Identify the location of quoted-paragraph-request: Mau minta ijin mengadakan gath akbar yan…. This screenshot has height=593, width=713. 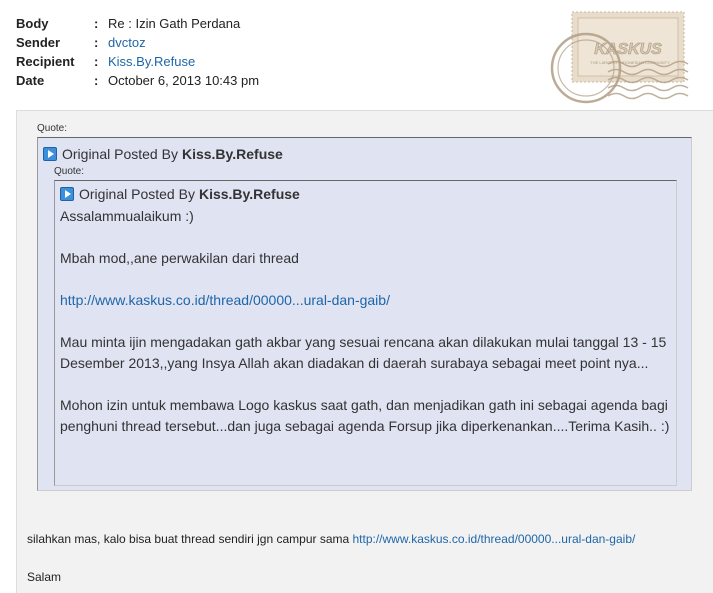
(363, 352).